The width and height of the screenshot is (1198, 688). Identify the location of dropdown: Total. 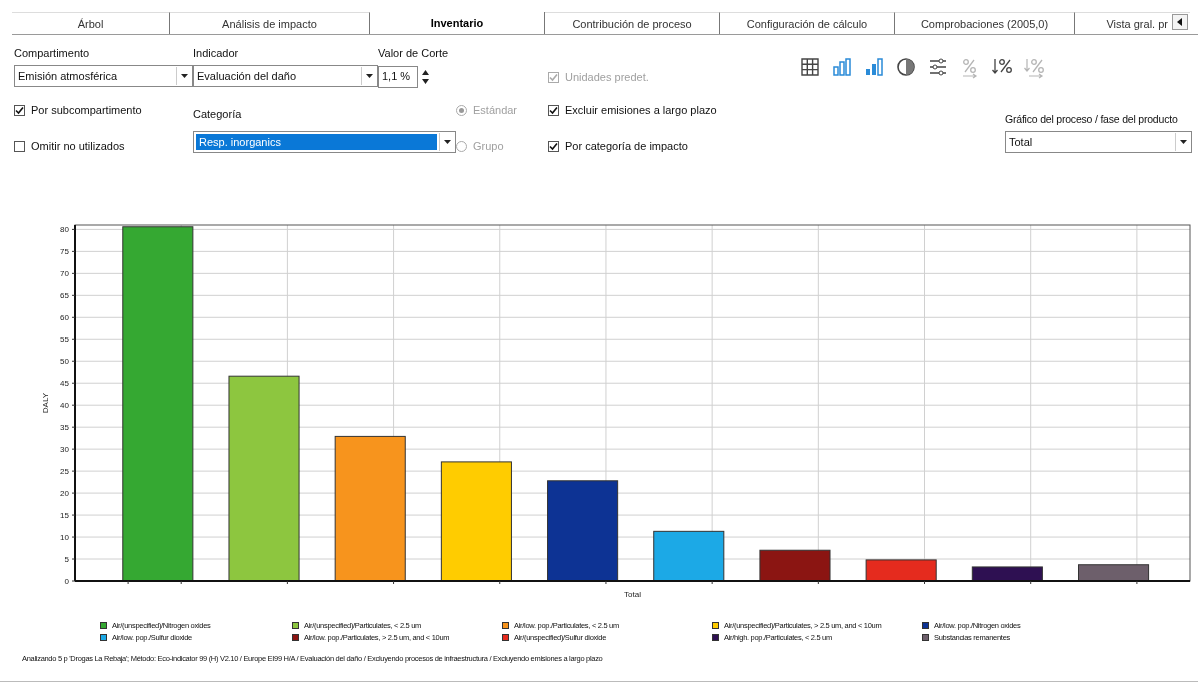
(1098, 142).